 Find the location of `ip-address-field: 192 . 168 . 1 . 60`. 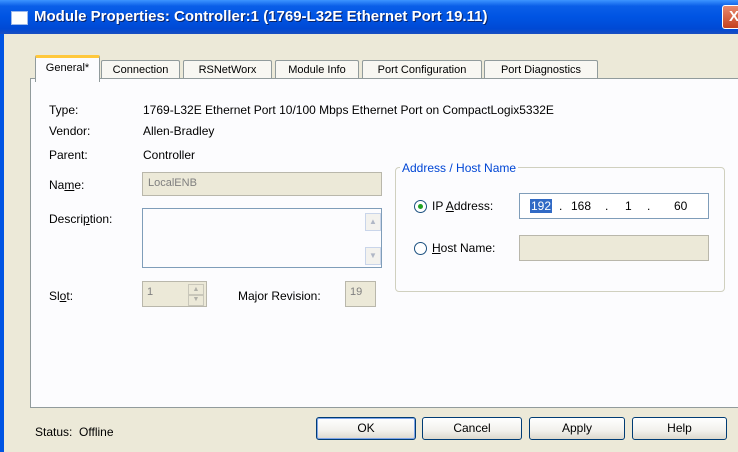

ip-address-field: 192 . 168 . 1 . 60 is located at coordinates (614, 206).